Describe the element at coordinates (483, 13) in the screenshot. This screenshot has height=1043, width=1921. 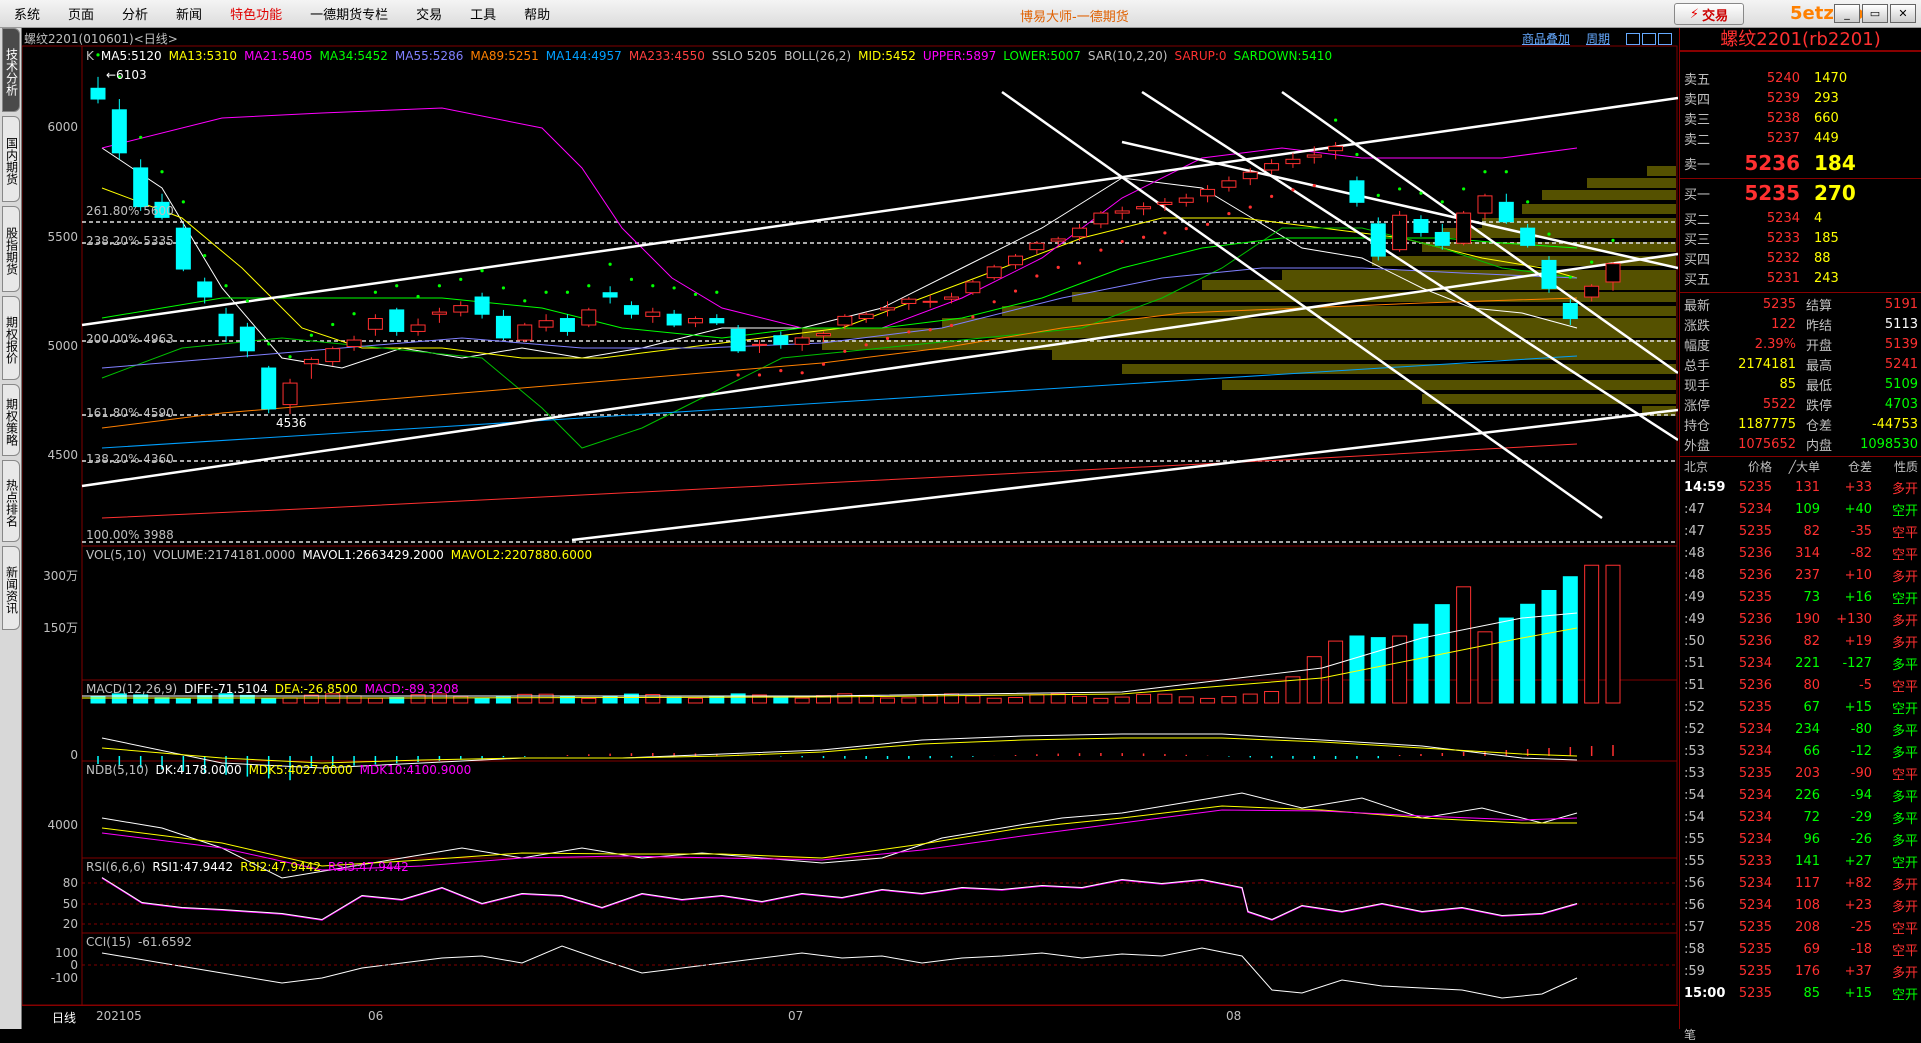
I see `menu-item-7: 工具` at that location.